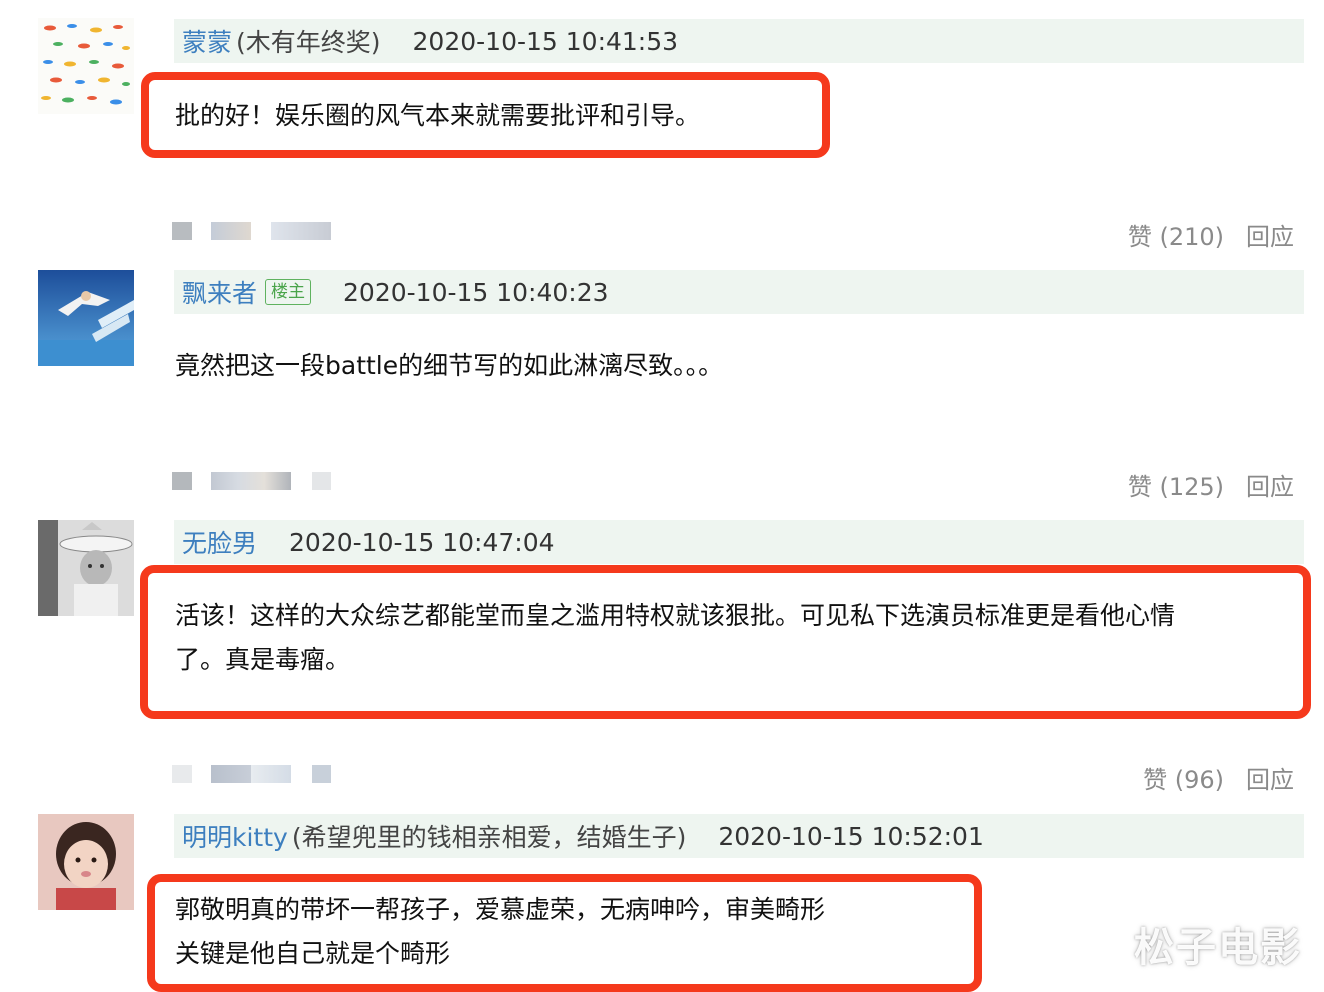  What do you see at coordinates (739, 542) in the screenshot?
I see `comment-header: 无脸男 2020-10-15 10:47:04` at bounding box center [739, 542].